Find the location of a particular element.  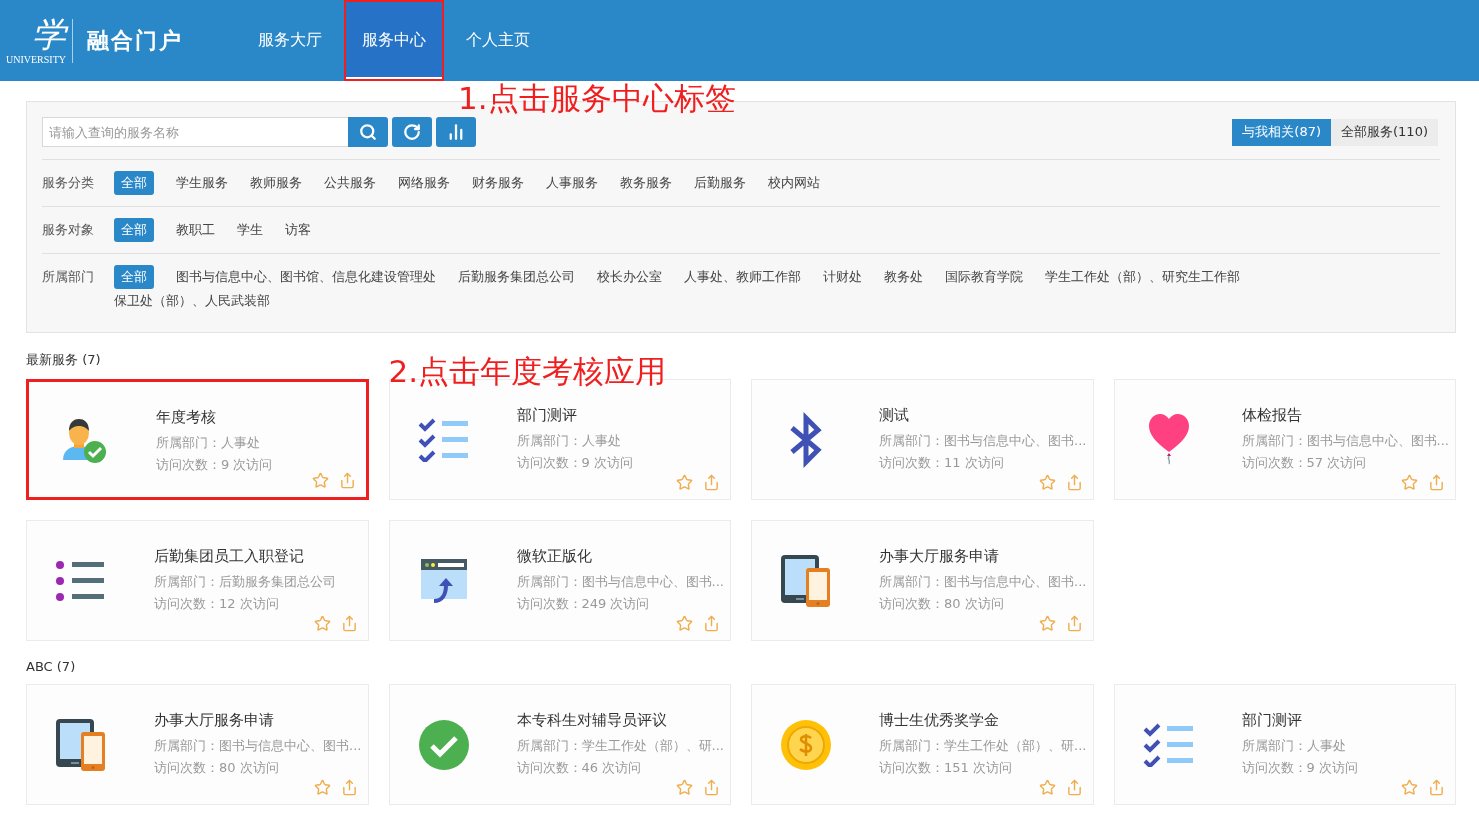

filter-option: 人事服务 is located at coordinates (572, 183).